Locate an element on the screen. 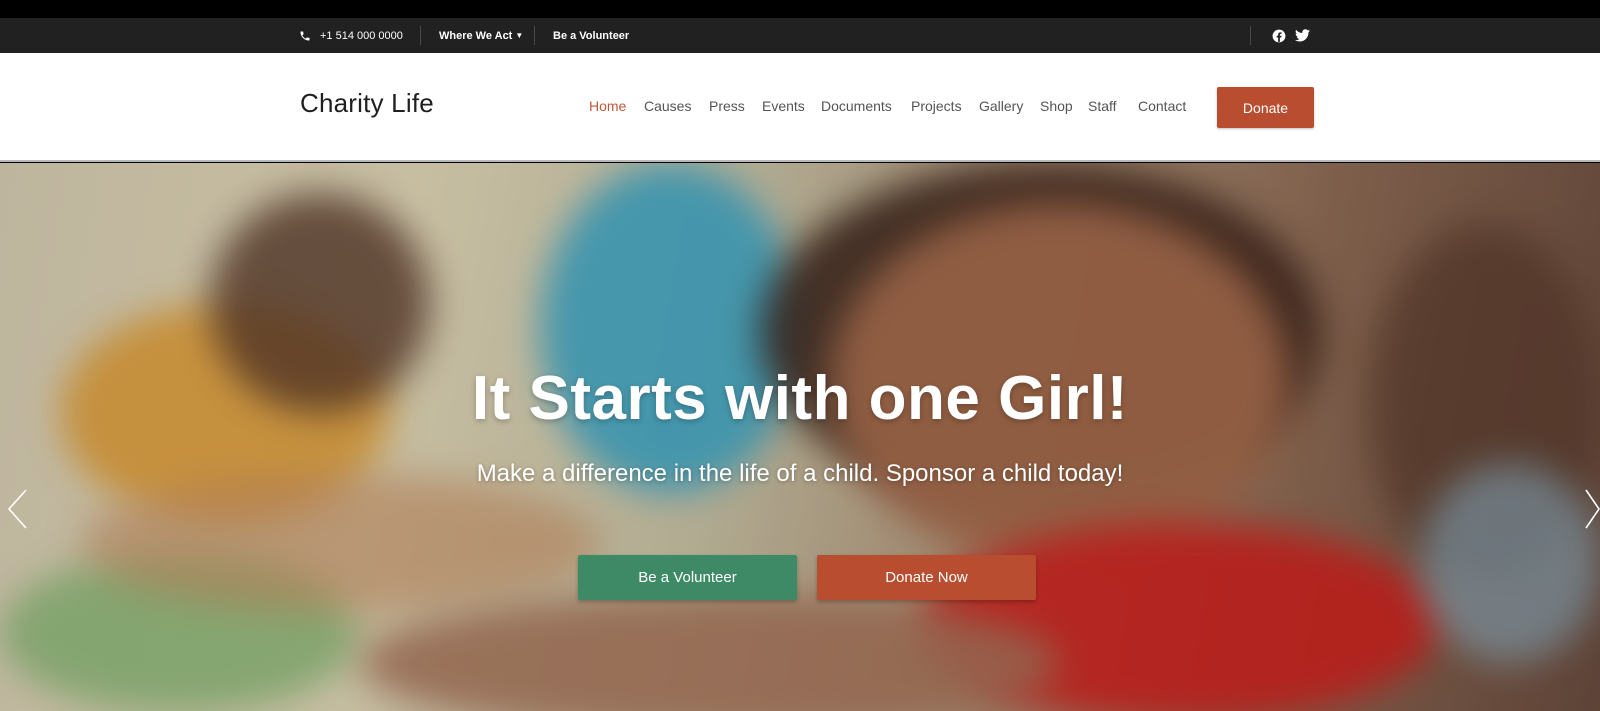 The width and height of the screenshot is (1600, 711). hero-title: It Starts with one Girl! is located at coordinates (800, 398).